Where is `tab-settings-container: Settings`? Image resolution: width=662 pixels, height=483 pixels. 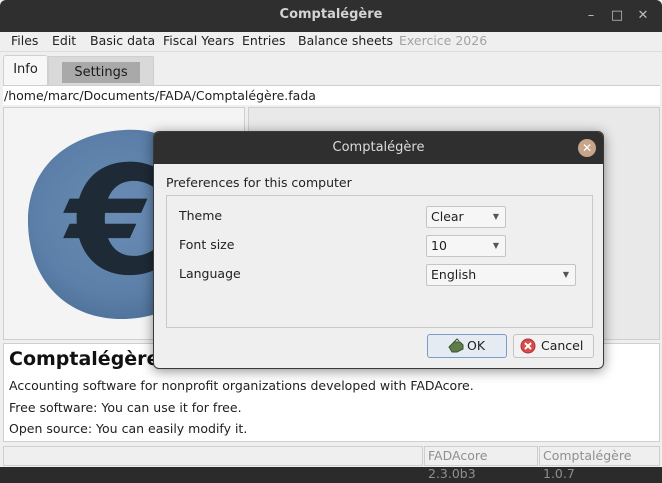 tab-settings-container: Settings is located at coordinates (101, 71).